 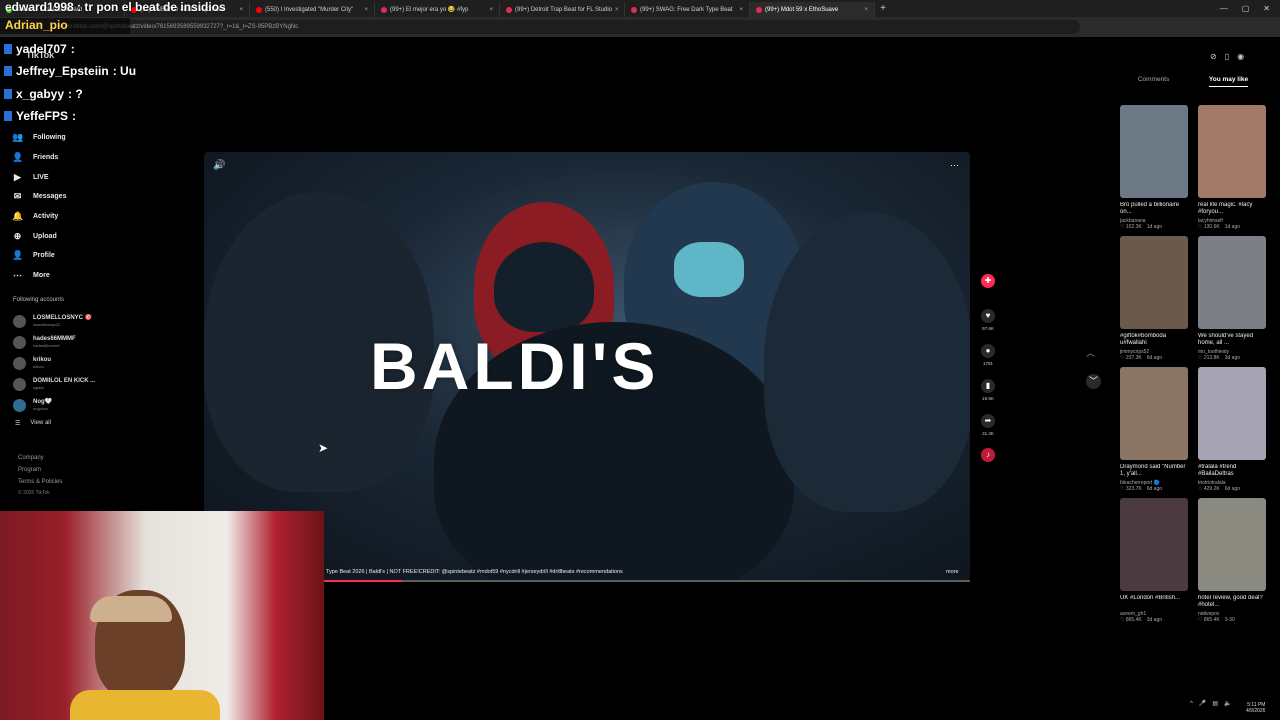 What do you see at coordinates (103, 197) in the screenshot?
I see `sidebar-item-messages: ✉ Messages` at bounding box center [103, 197].